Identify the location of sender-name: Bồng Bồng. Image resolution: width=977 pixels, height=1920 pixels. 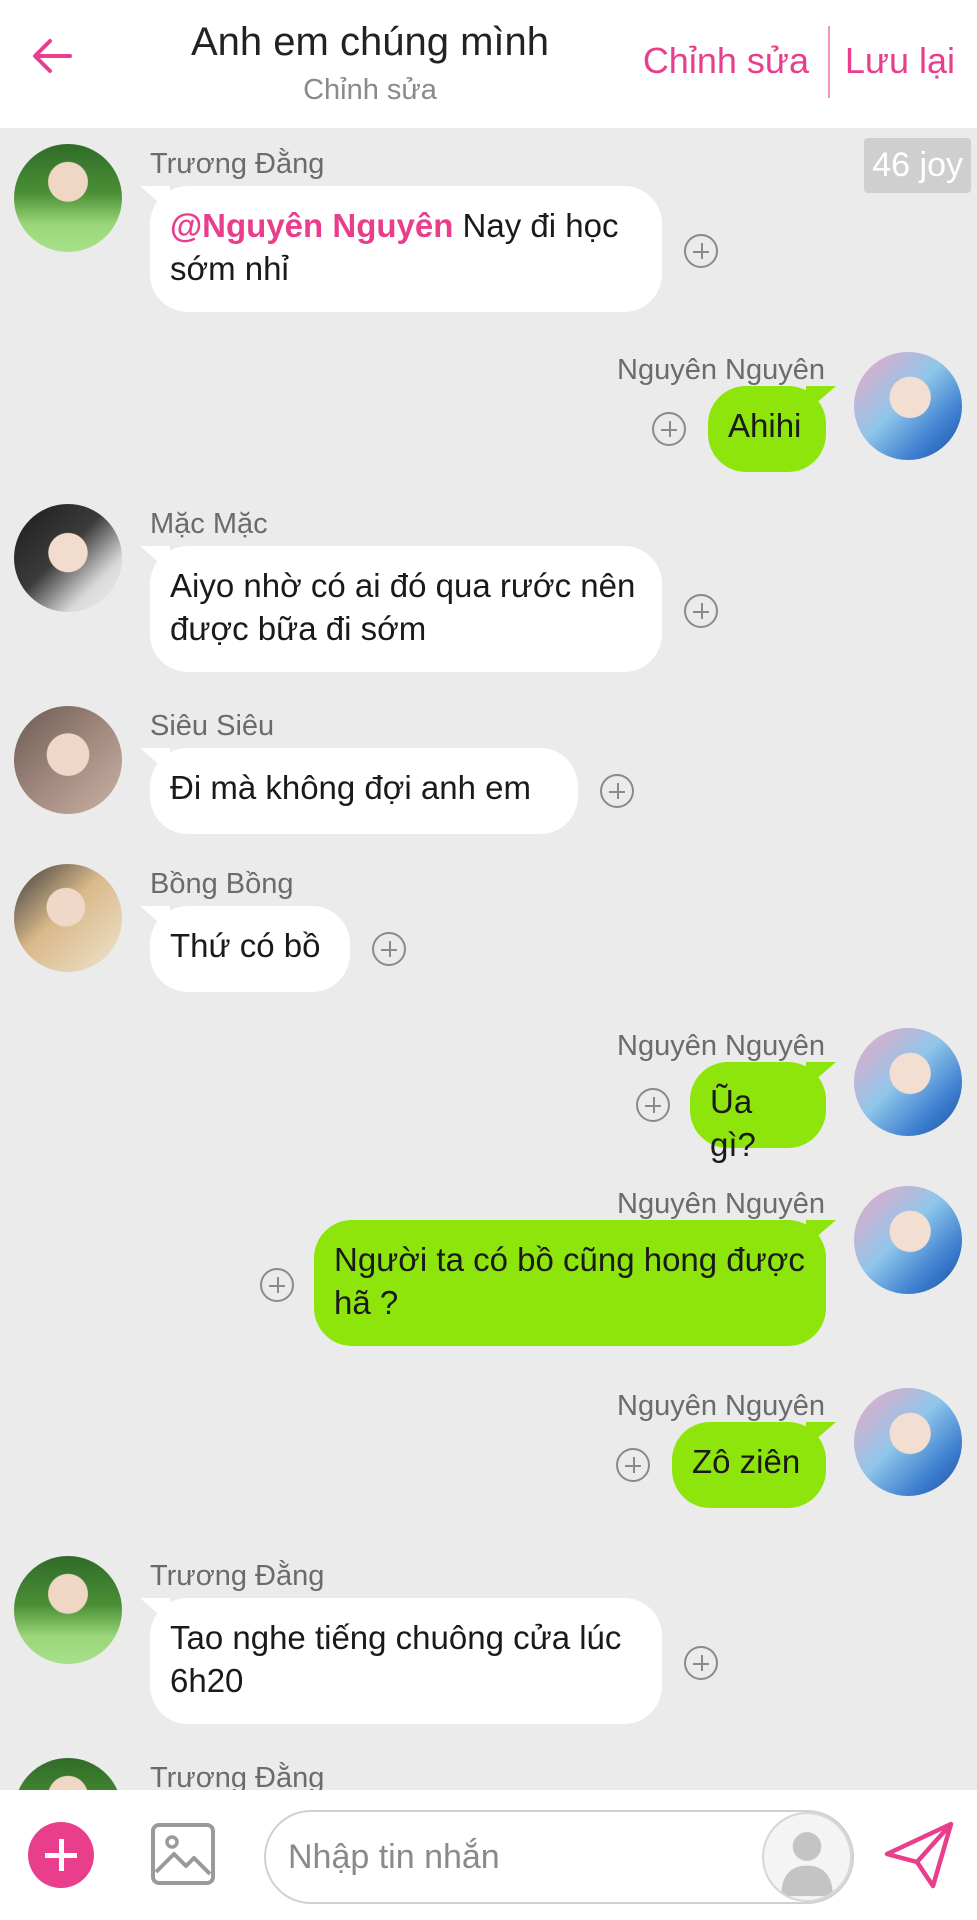
(222, 884).